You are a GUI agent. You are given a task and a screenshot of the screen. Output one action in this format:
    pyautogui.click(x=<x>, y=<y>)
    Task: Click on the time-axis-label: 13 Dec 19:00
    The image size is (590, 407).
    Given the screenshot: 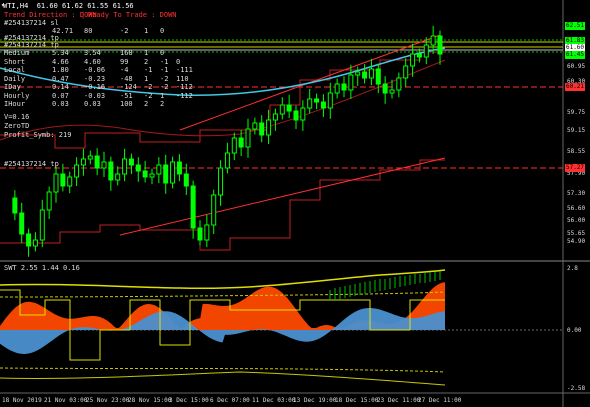 What is the action you would take?
    pyautogui.click(x=315, y=400)
    